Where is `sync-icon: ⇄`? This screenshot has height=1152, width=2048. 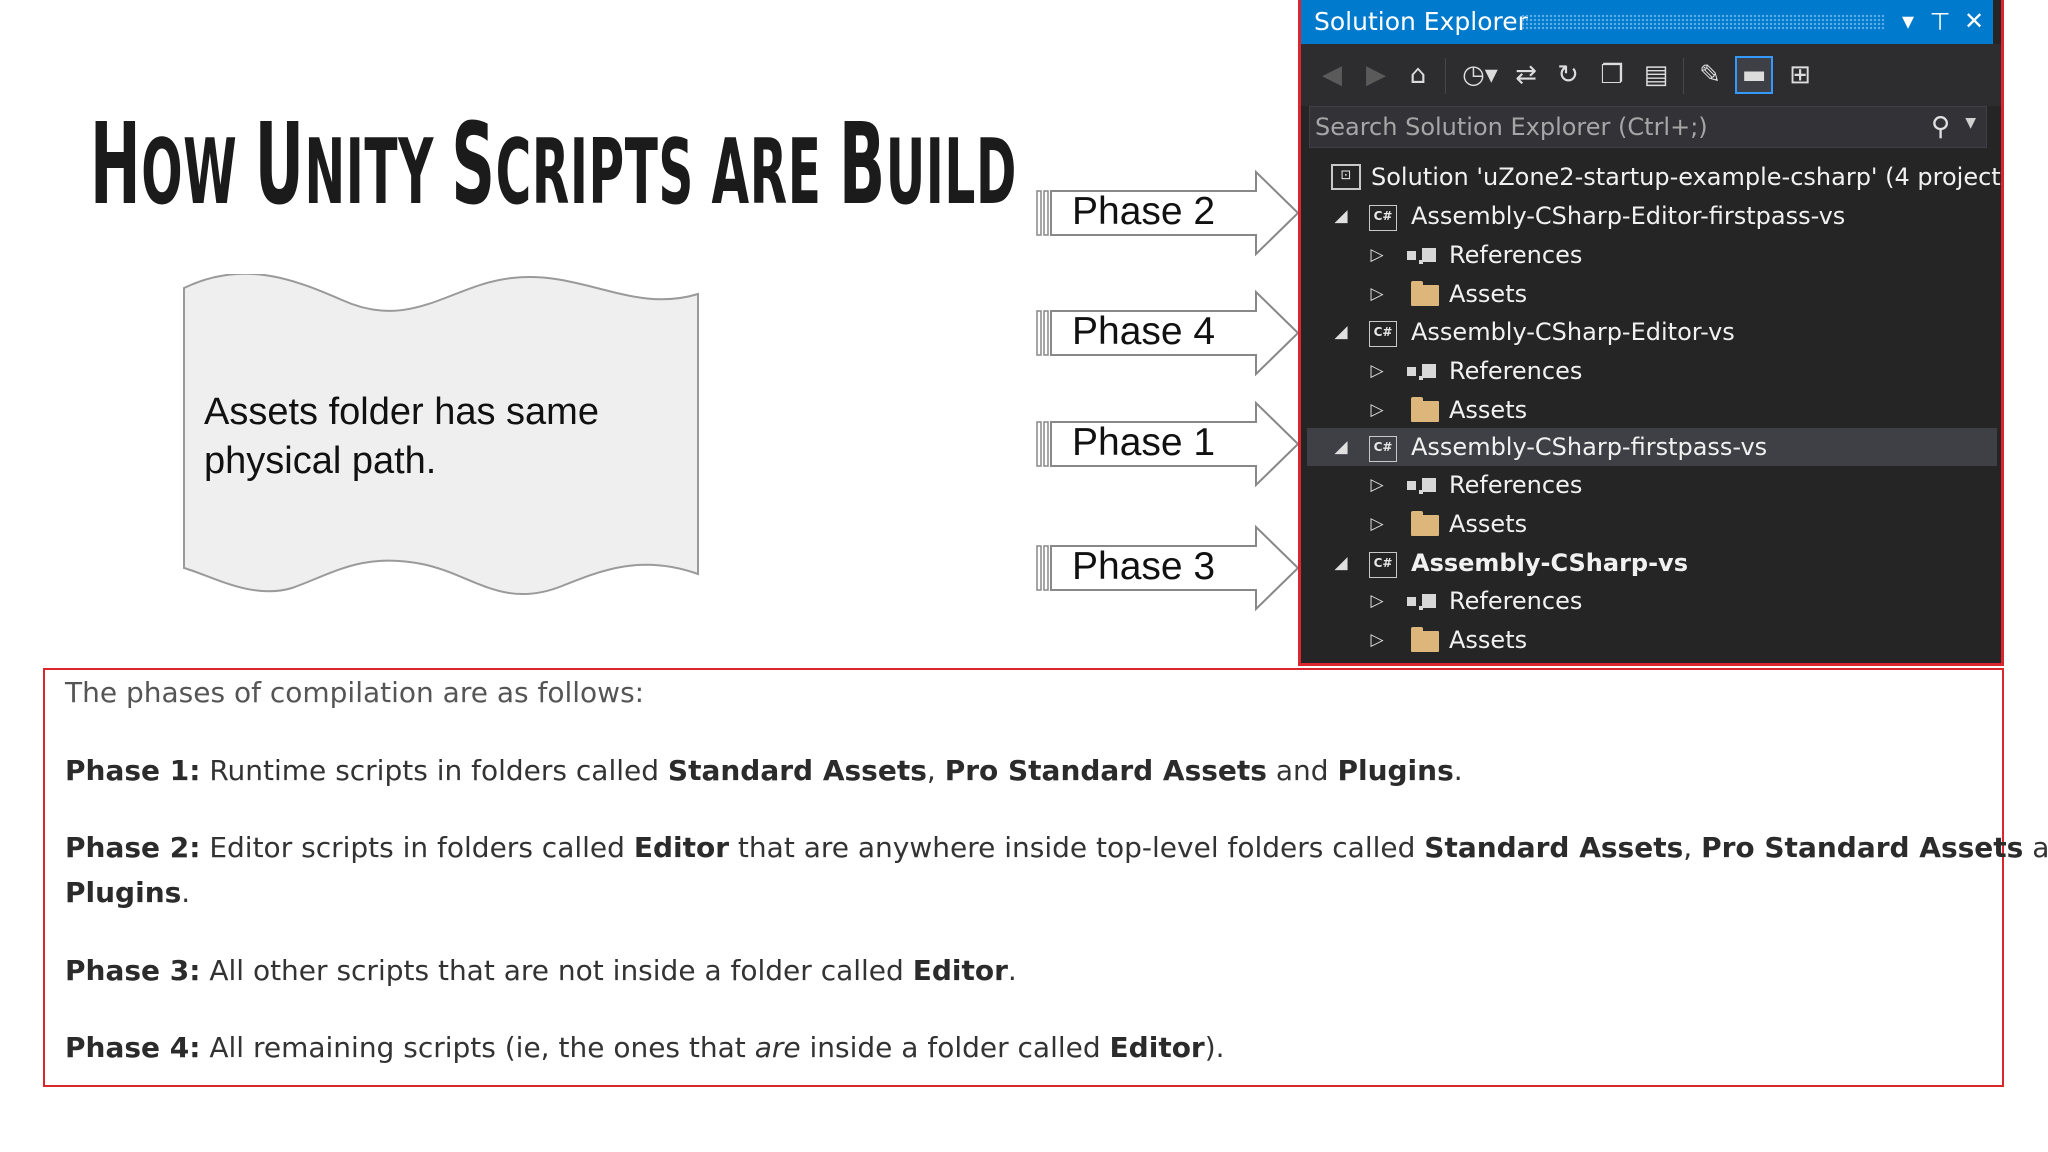 sync-icon: ⇄ is located at coordinates (1526, 75).